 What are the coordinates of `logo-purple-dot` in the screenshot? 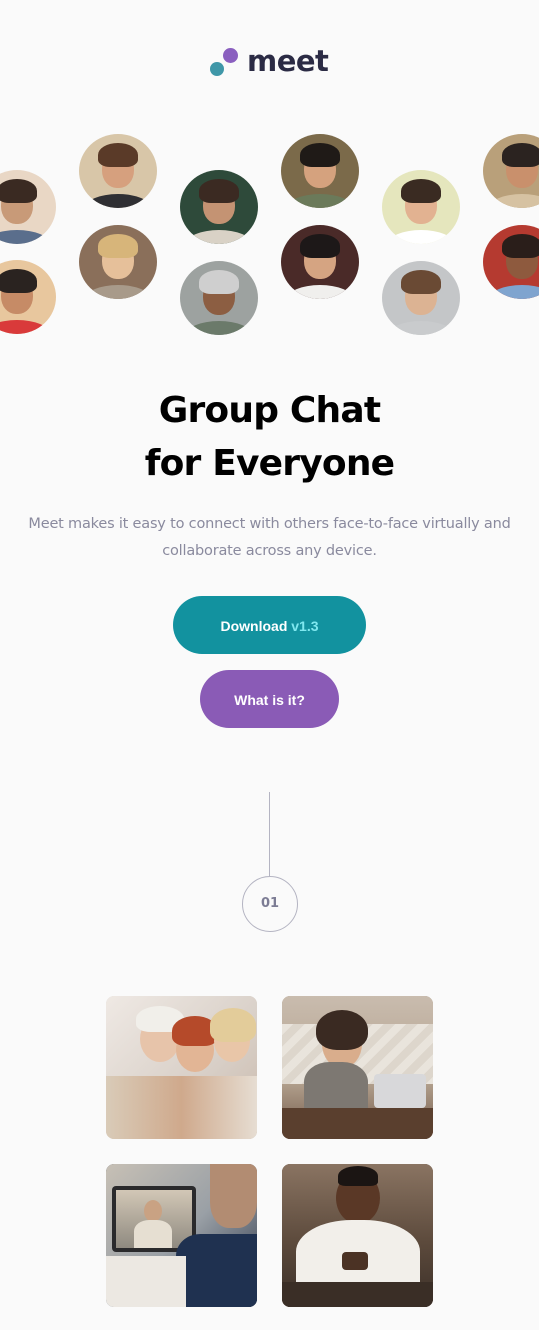 It's located at (230, 55).